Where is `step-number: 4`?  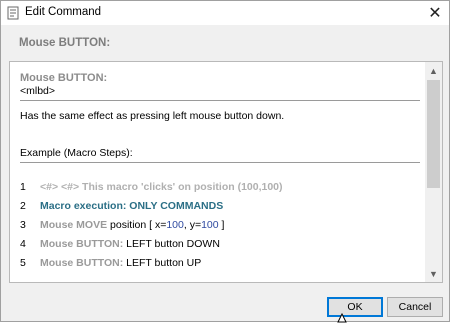 step-number: 4 is located at coordinates (23, 244).